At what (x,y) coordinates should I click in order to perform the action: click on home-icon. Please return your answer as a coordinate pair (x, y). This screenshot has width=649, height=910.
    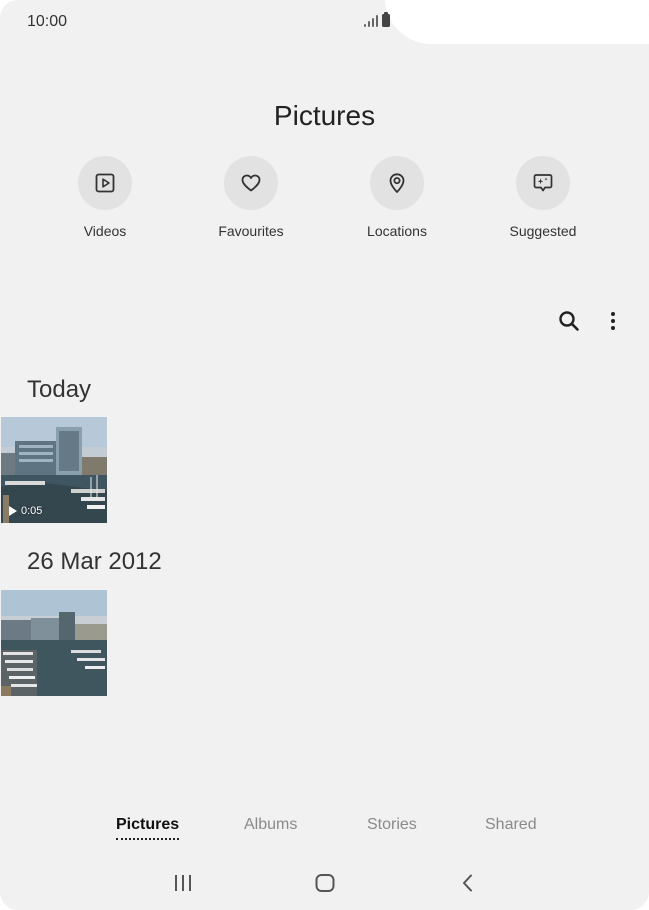
    Looking at the image, I should click on (325, 883).